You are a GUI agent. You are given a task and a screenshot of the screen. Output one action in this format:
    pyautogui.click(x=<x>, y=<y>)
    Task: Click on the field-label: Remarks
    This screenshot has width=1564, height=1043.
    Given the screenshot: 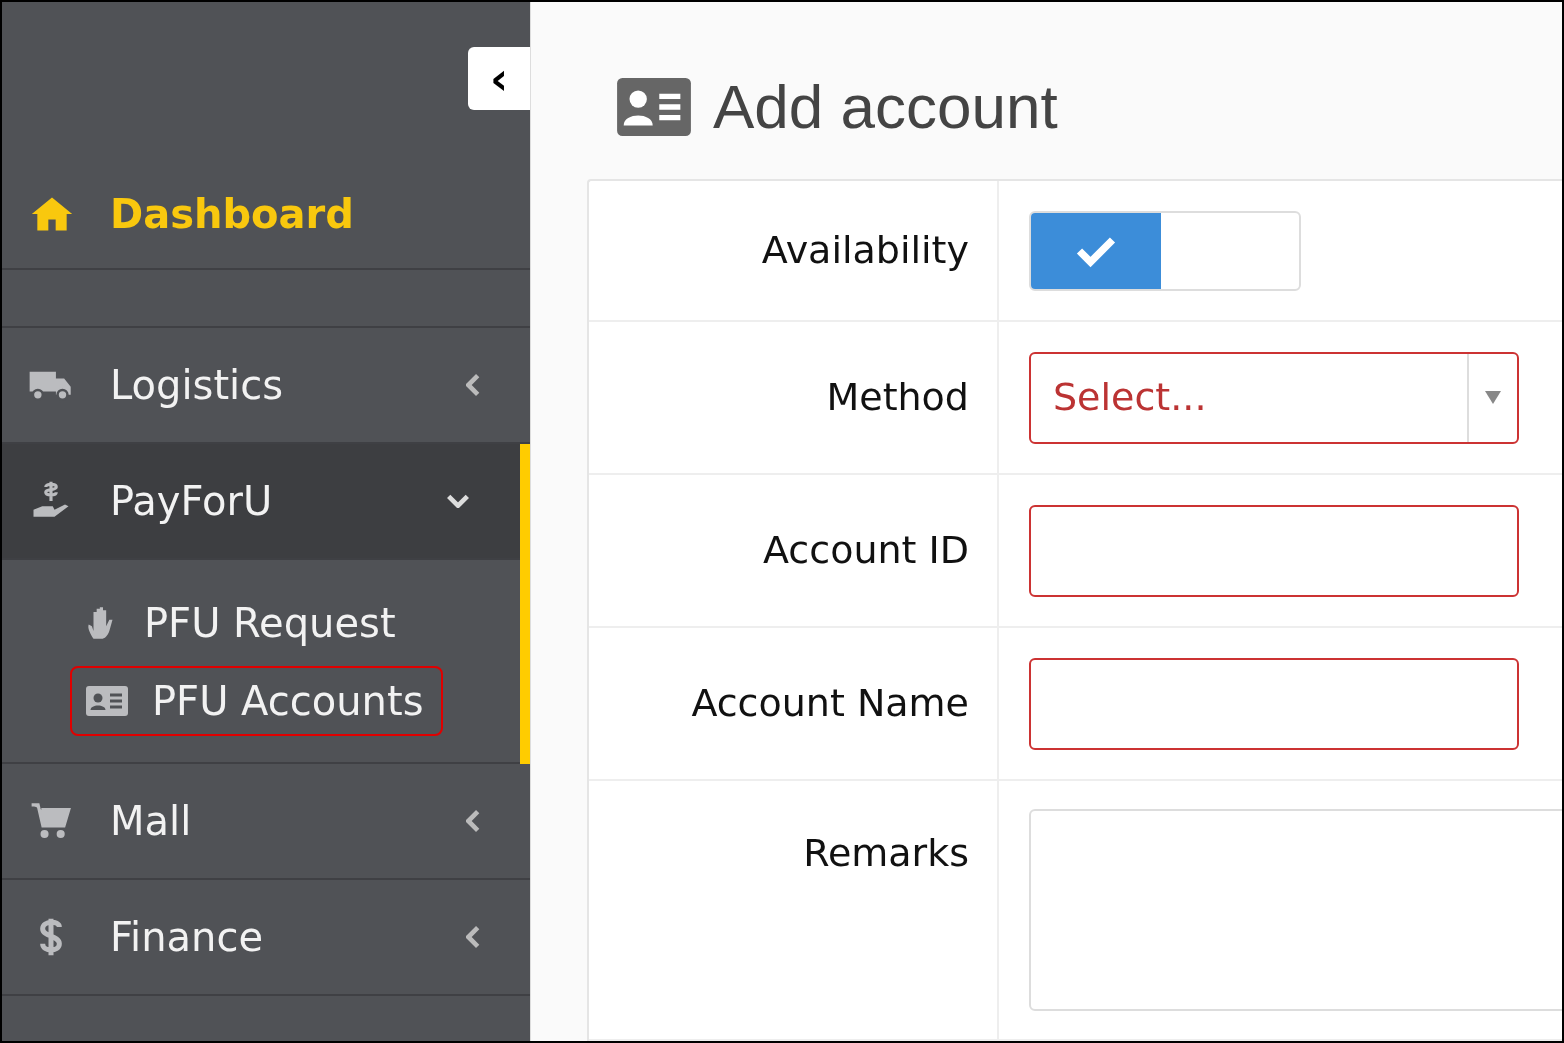 What is the action you would take?
    pyautogui.click(x=886, y=853)
    